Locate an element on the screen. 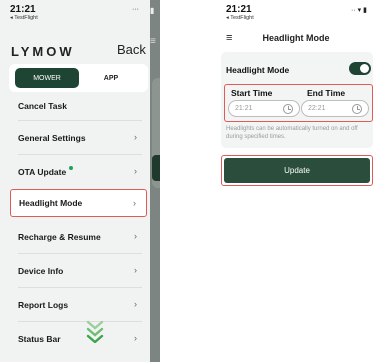  menu-item-label: Cancel Task is located at coordinates (42, 106).